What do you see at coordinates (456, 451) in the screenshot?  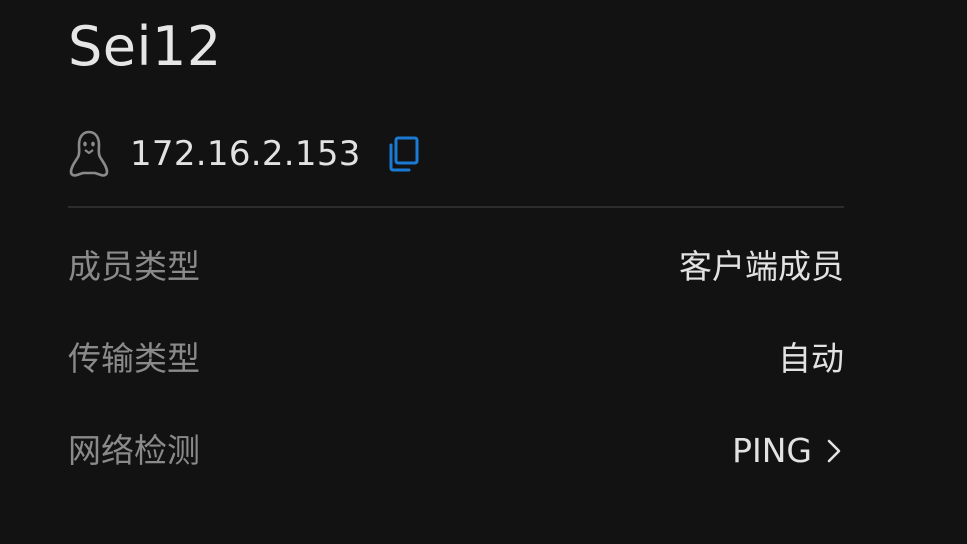 I see `row-network-check: 网络检测 PING` at bounding box center [456, 451].